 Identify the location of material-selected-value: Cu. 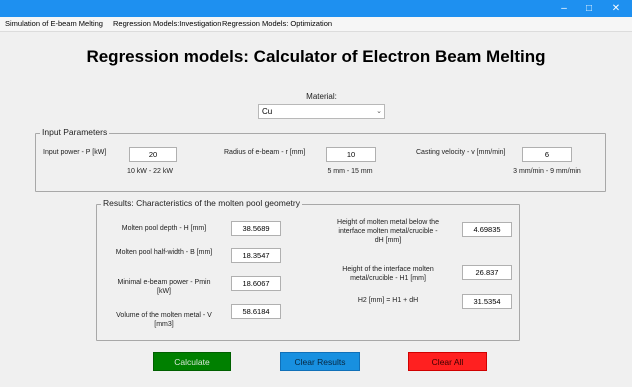
(267, 111).